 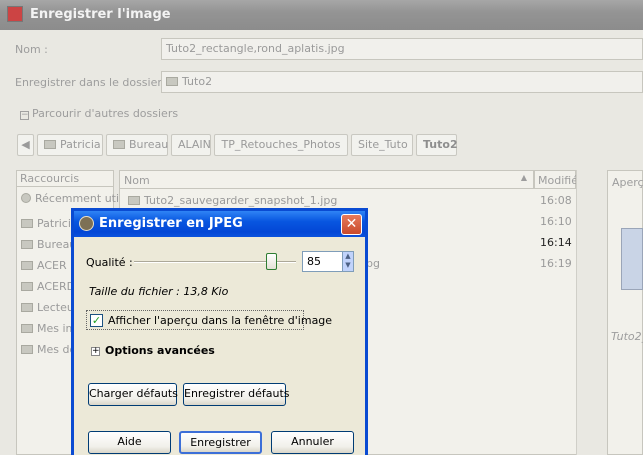 What do you see at coordinates (31, 49) in the screenshot?
I see `name-label: Nom :` at bounding box center [31, 49].